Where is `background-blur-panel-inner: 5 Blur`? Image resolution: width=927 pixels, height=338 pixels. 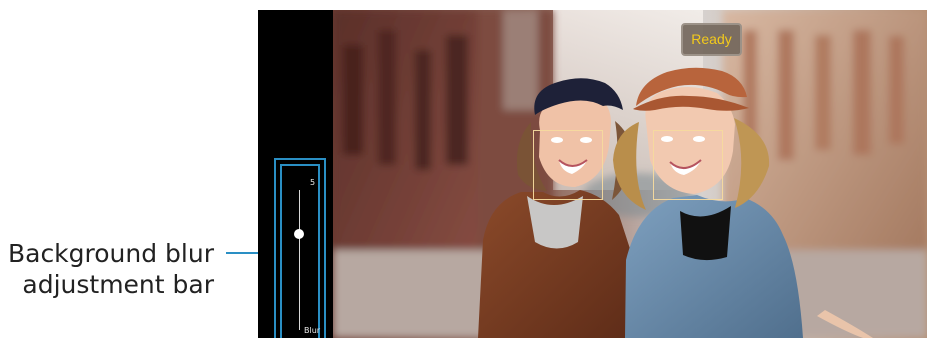
background-blur-panel-inner: 5 Blur is located at coordinates (300, 251).